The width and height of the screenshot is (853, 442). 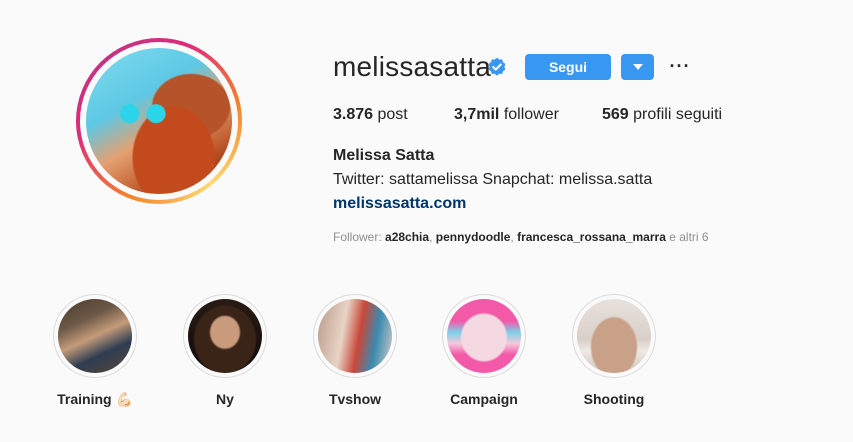 I want to click on website-link: melissasatta.com, so click(x=399, y=204).